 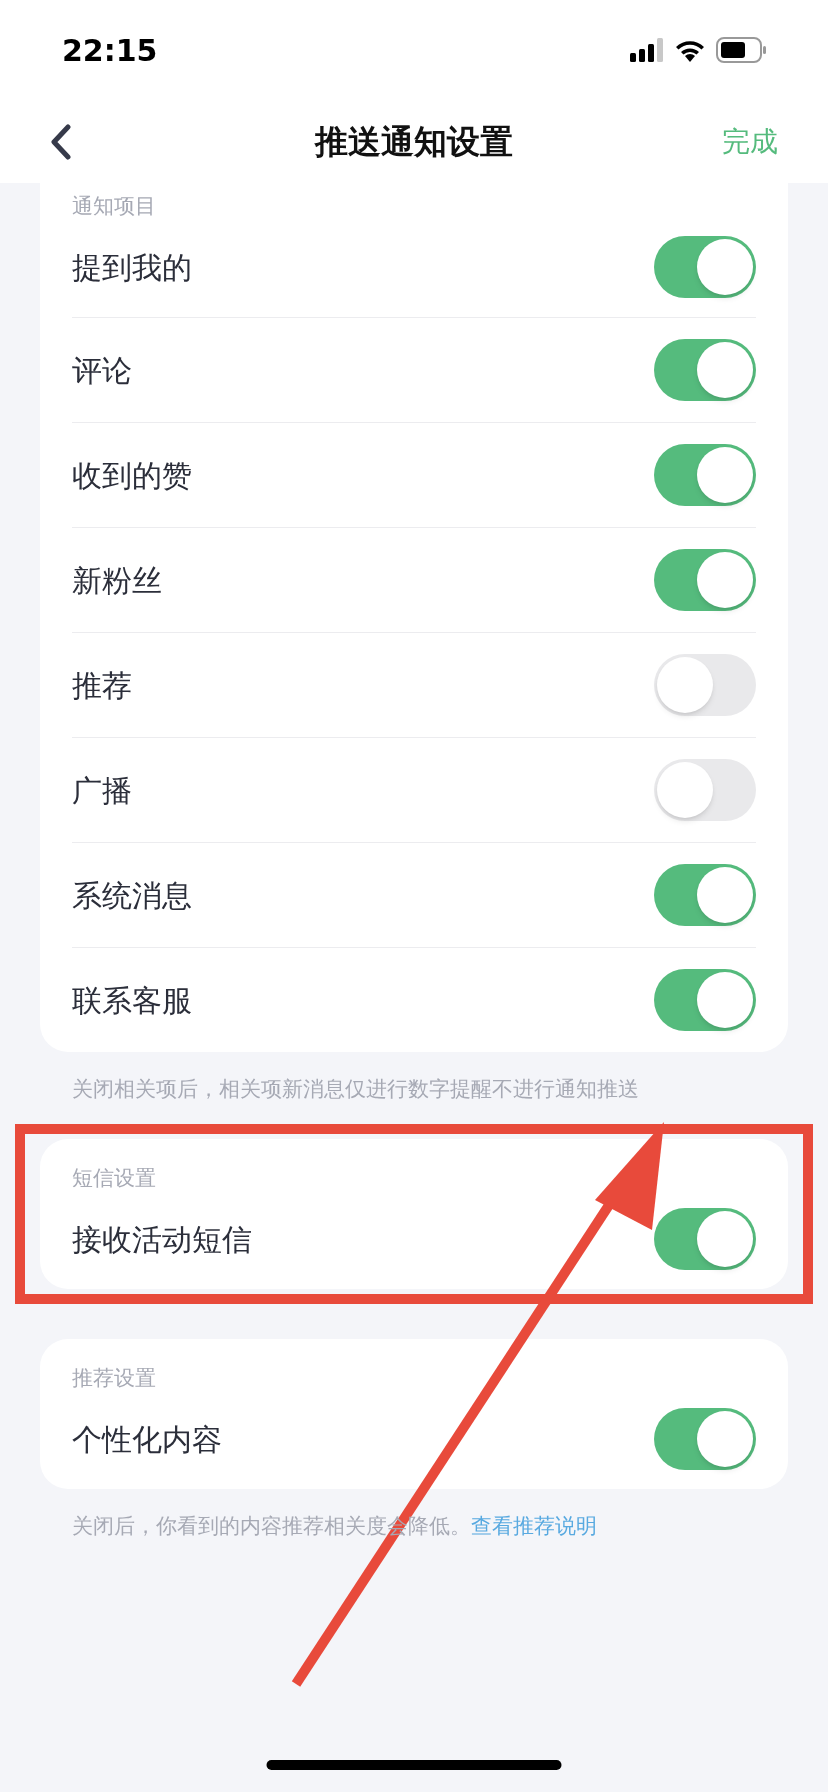 I want to click on setting-label: 广播, so click(x=102, y=790).